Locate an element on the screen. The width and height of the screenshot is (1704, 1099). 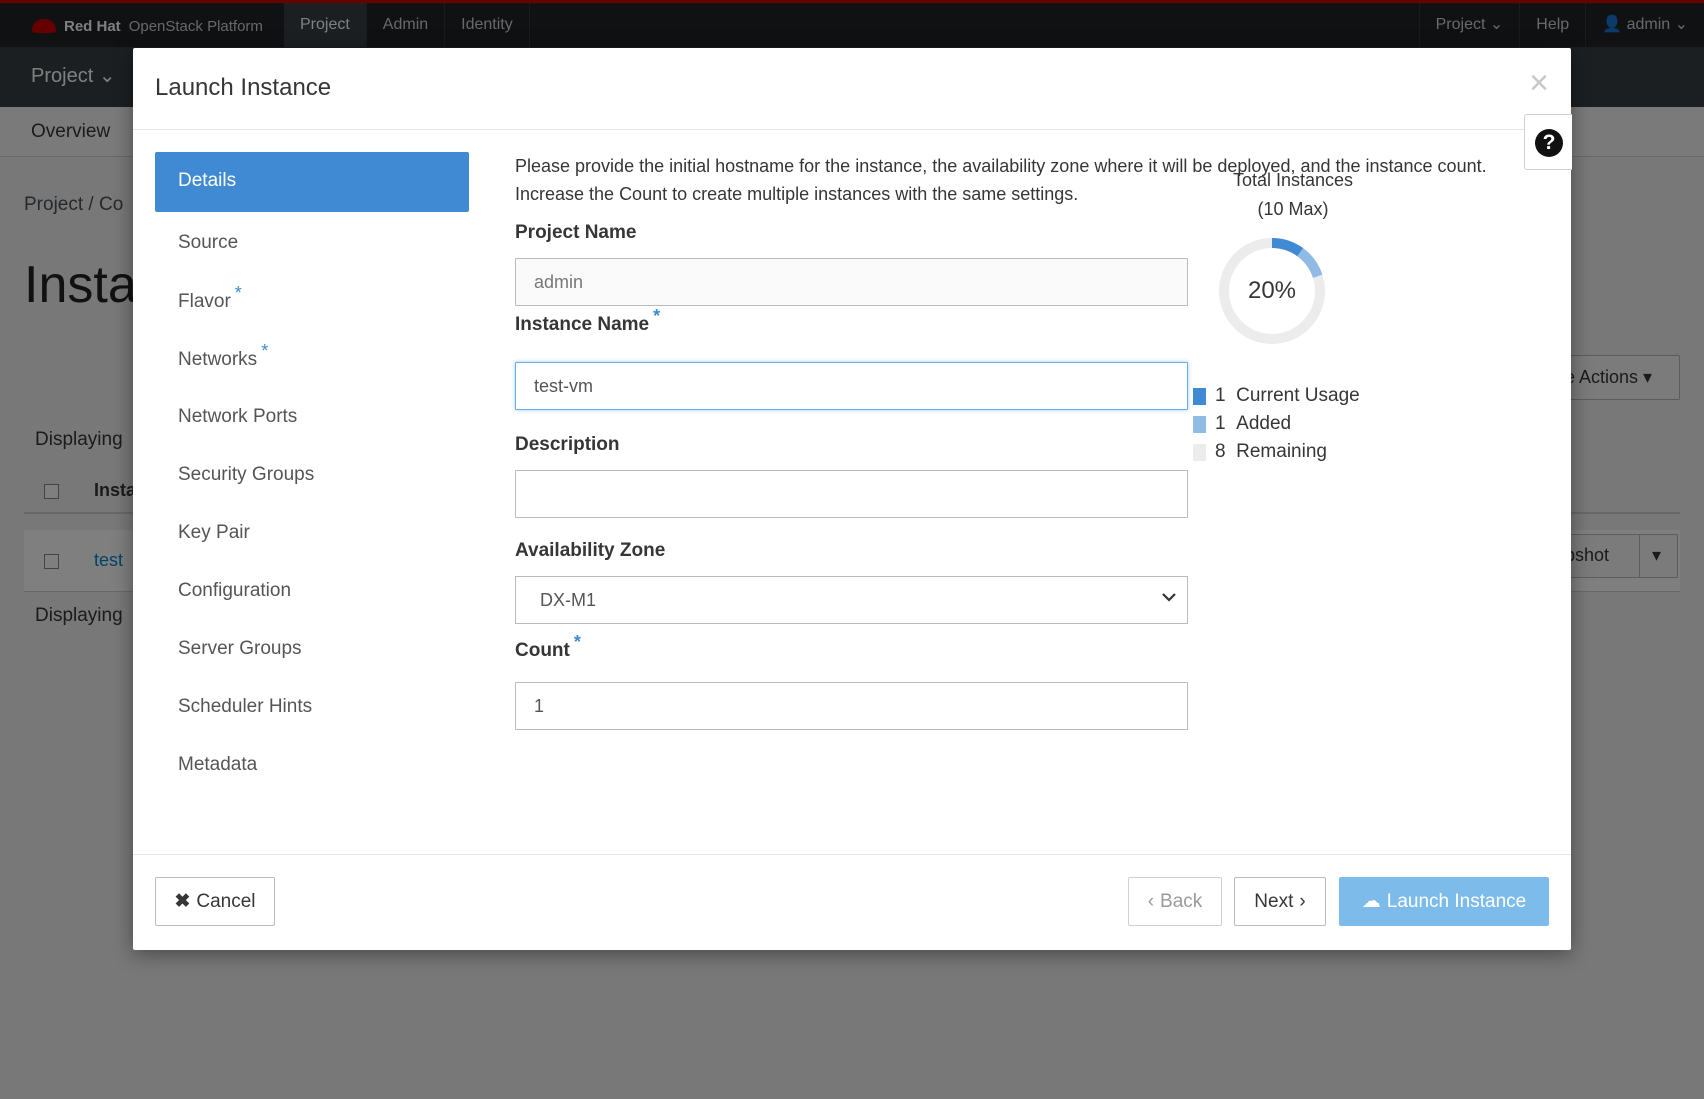
quota-percent: 20% is located at coordinates (1272, 290).